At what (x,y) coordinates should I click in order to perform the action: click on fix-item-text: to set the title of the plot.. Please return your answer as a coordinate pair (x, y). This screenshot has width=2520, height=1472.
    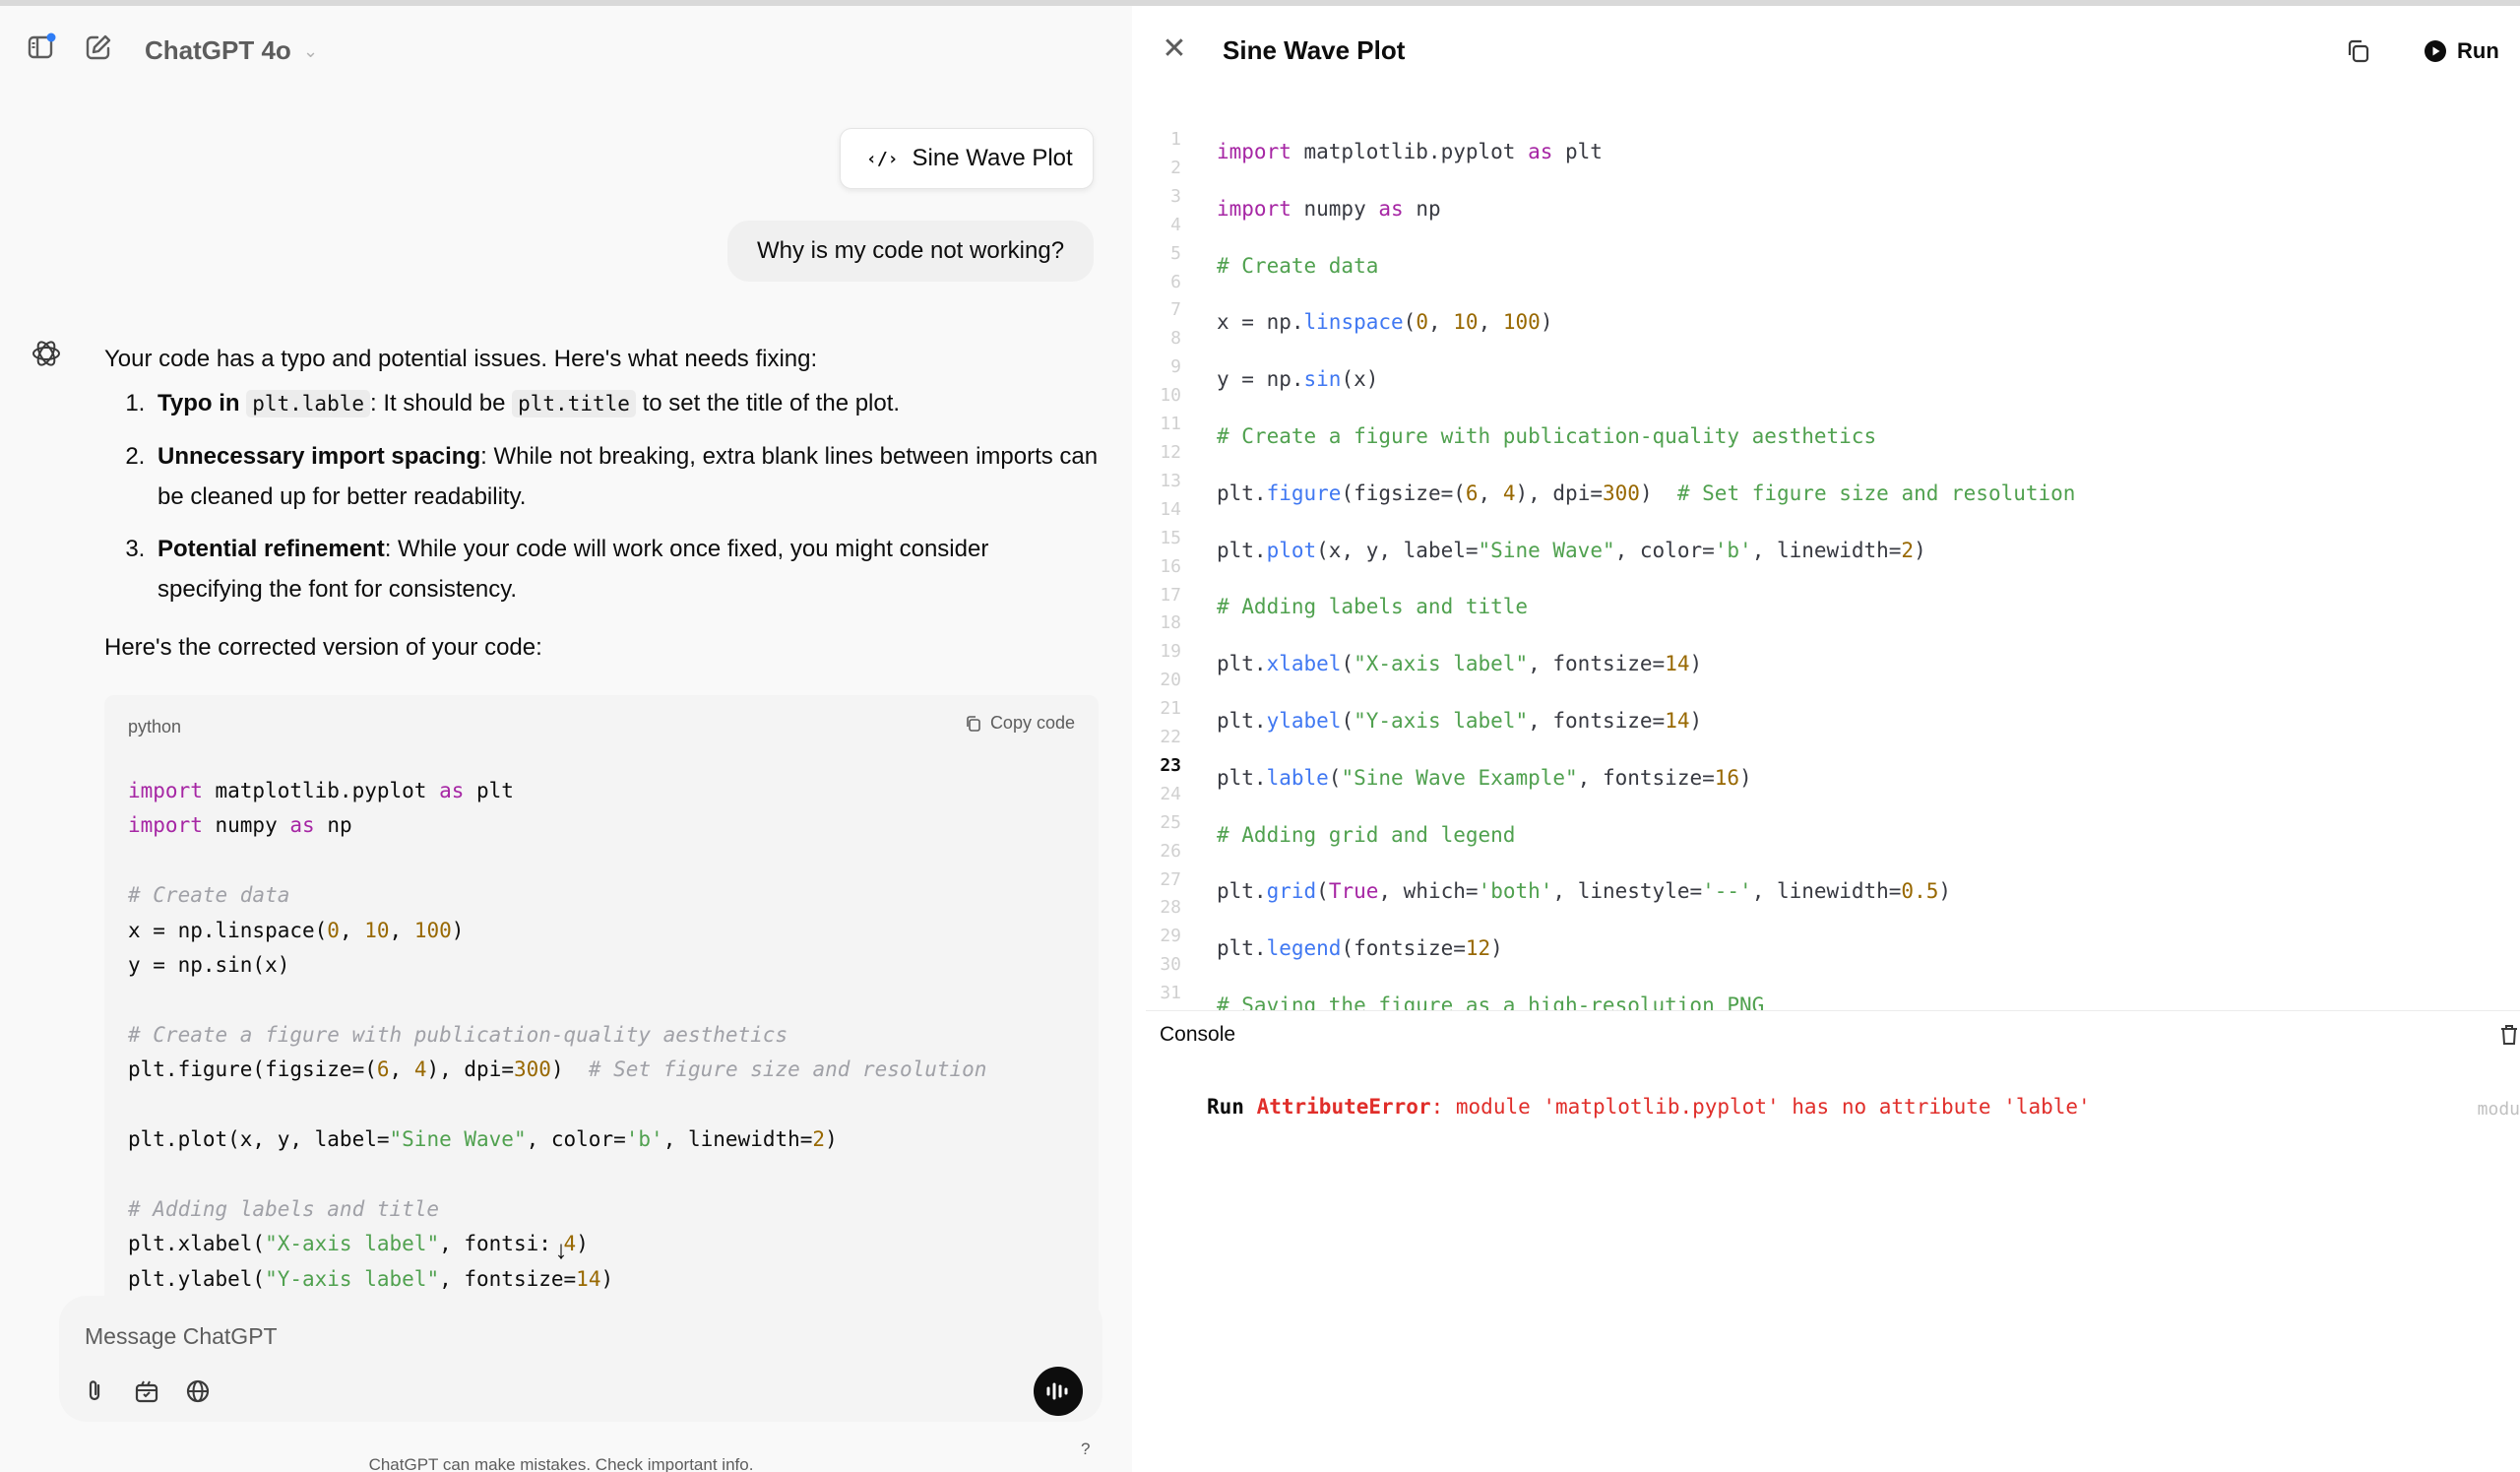
    Looking at the image, I should click on (768, 403).